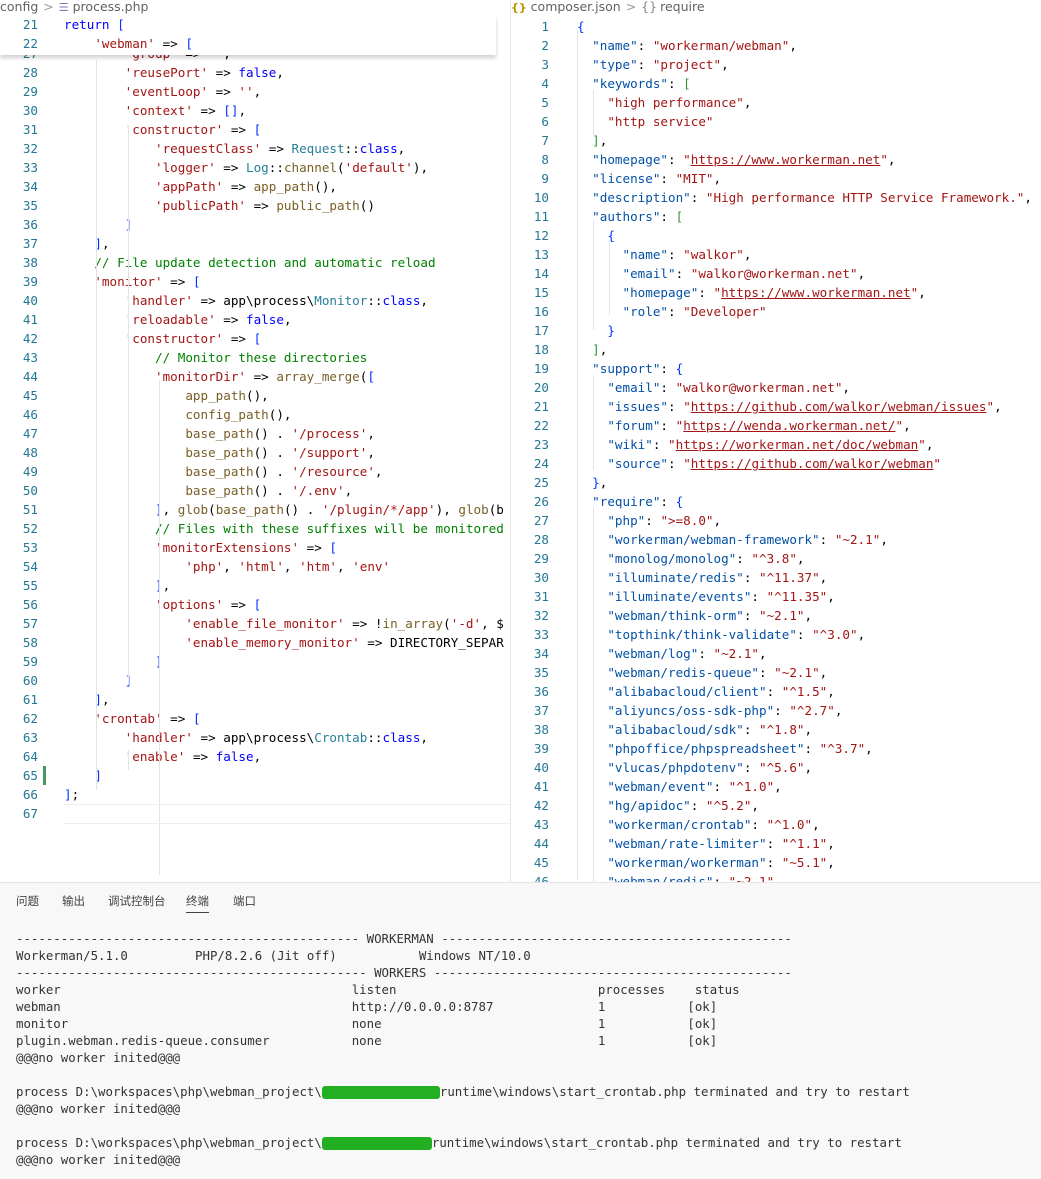  What do you see at coordinates (255, 319) in the screenshot?
I see `code-line: 41 'reloadable' => false,` at bounding box center [255, 319].